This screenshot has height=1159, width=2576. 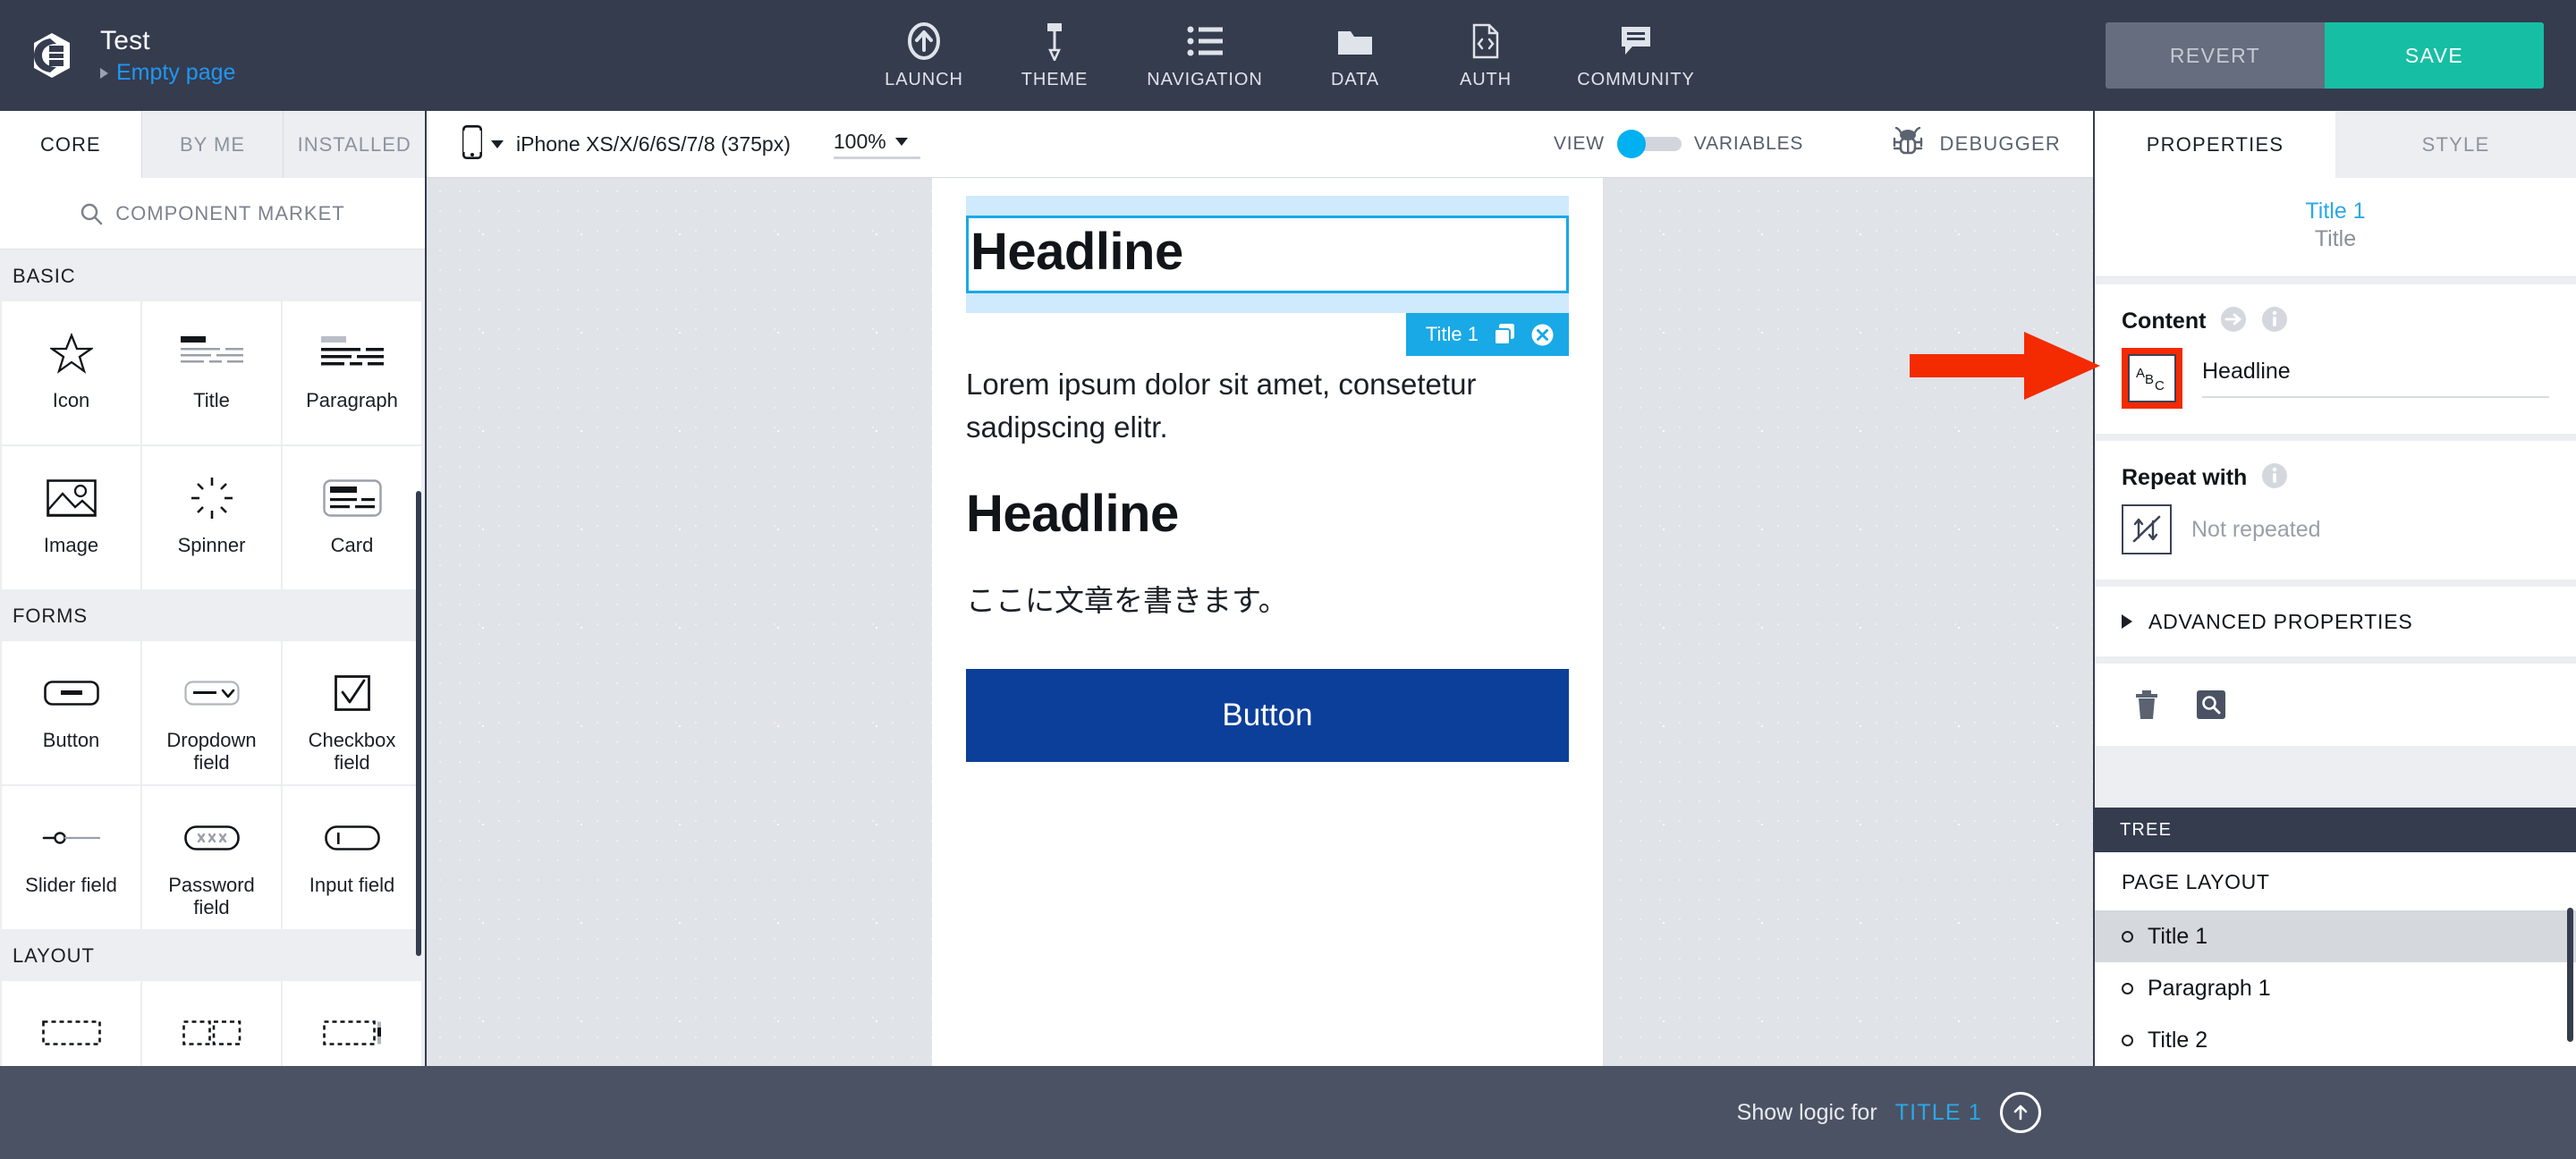 I want to click on content-value-input: Headline, so click(x=2375, y=378).